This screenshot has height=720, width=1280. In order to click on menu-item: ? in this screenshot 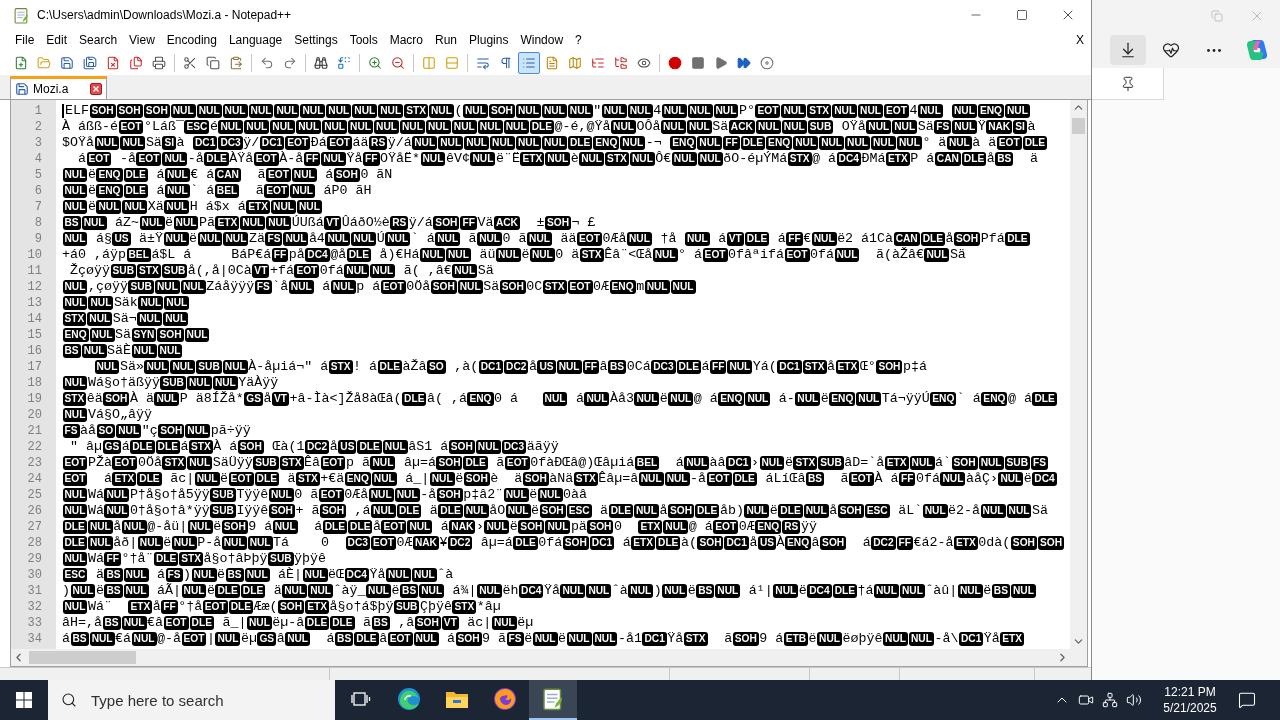, I will do `click(578, 40)`.